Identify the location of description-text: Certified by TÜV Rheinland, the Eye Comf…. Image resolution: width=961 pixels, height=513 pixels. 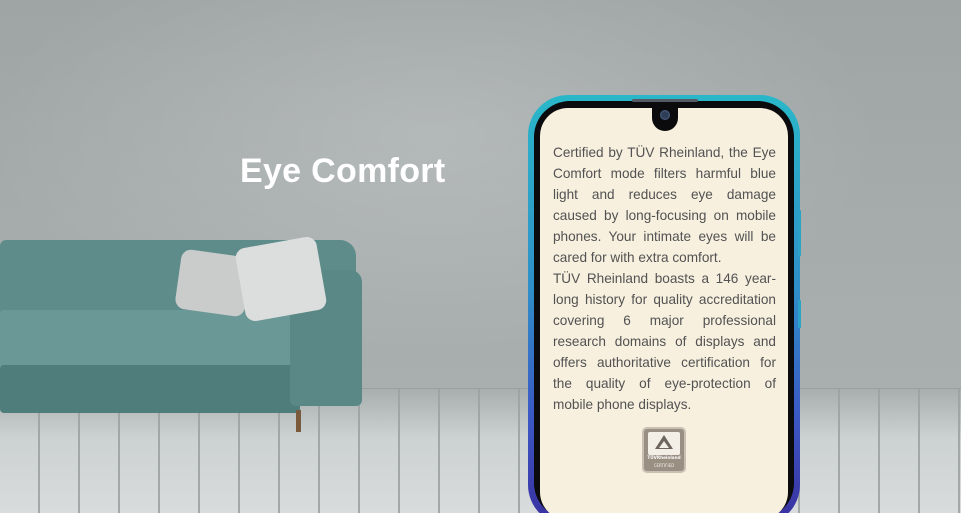
(664, 278).